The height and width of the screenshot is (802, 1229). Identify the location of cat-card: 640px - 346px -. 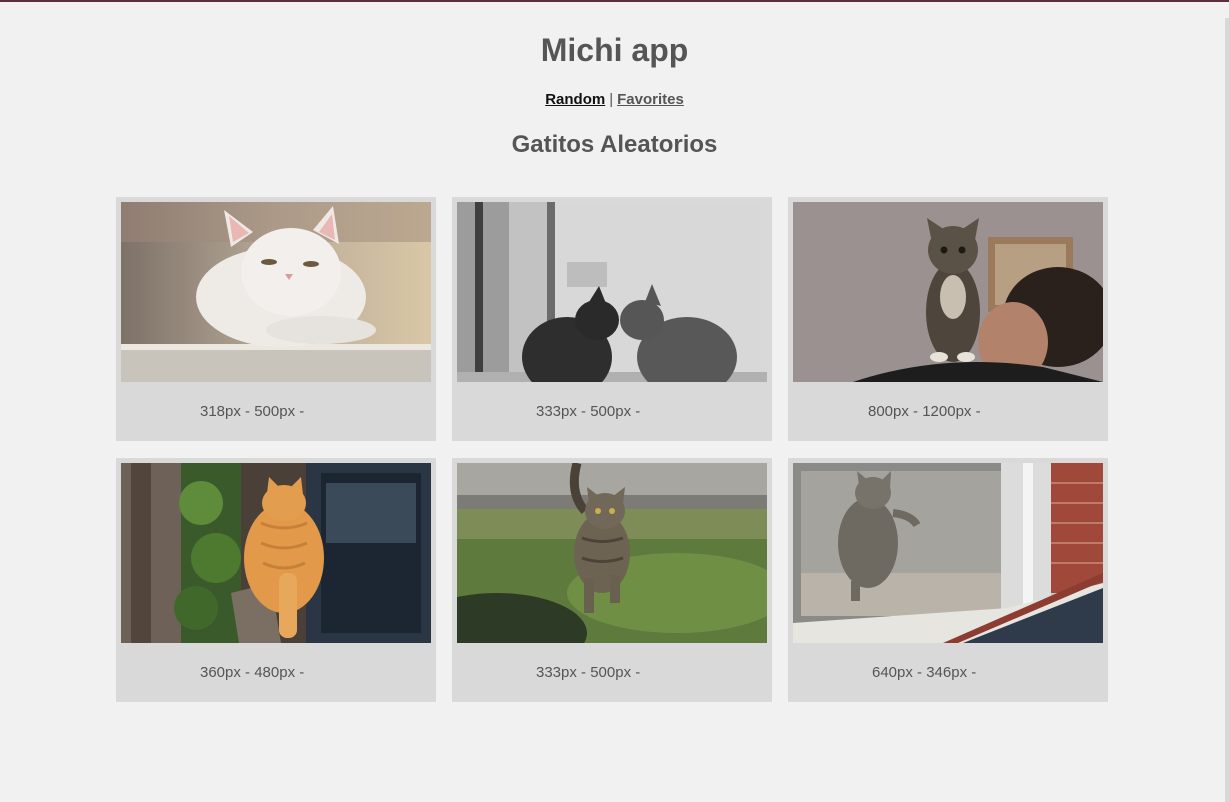
(948, 580).